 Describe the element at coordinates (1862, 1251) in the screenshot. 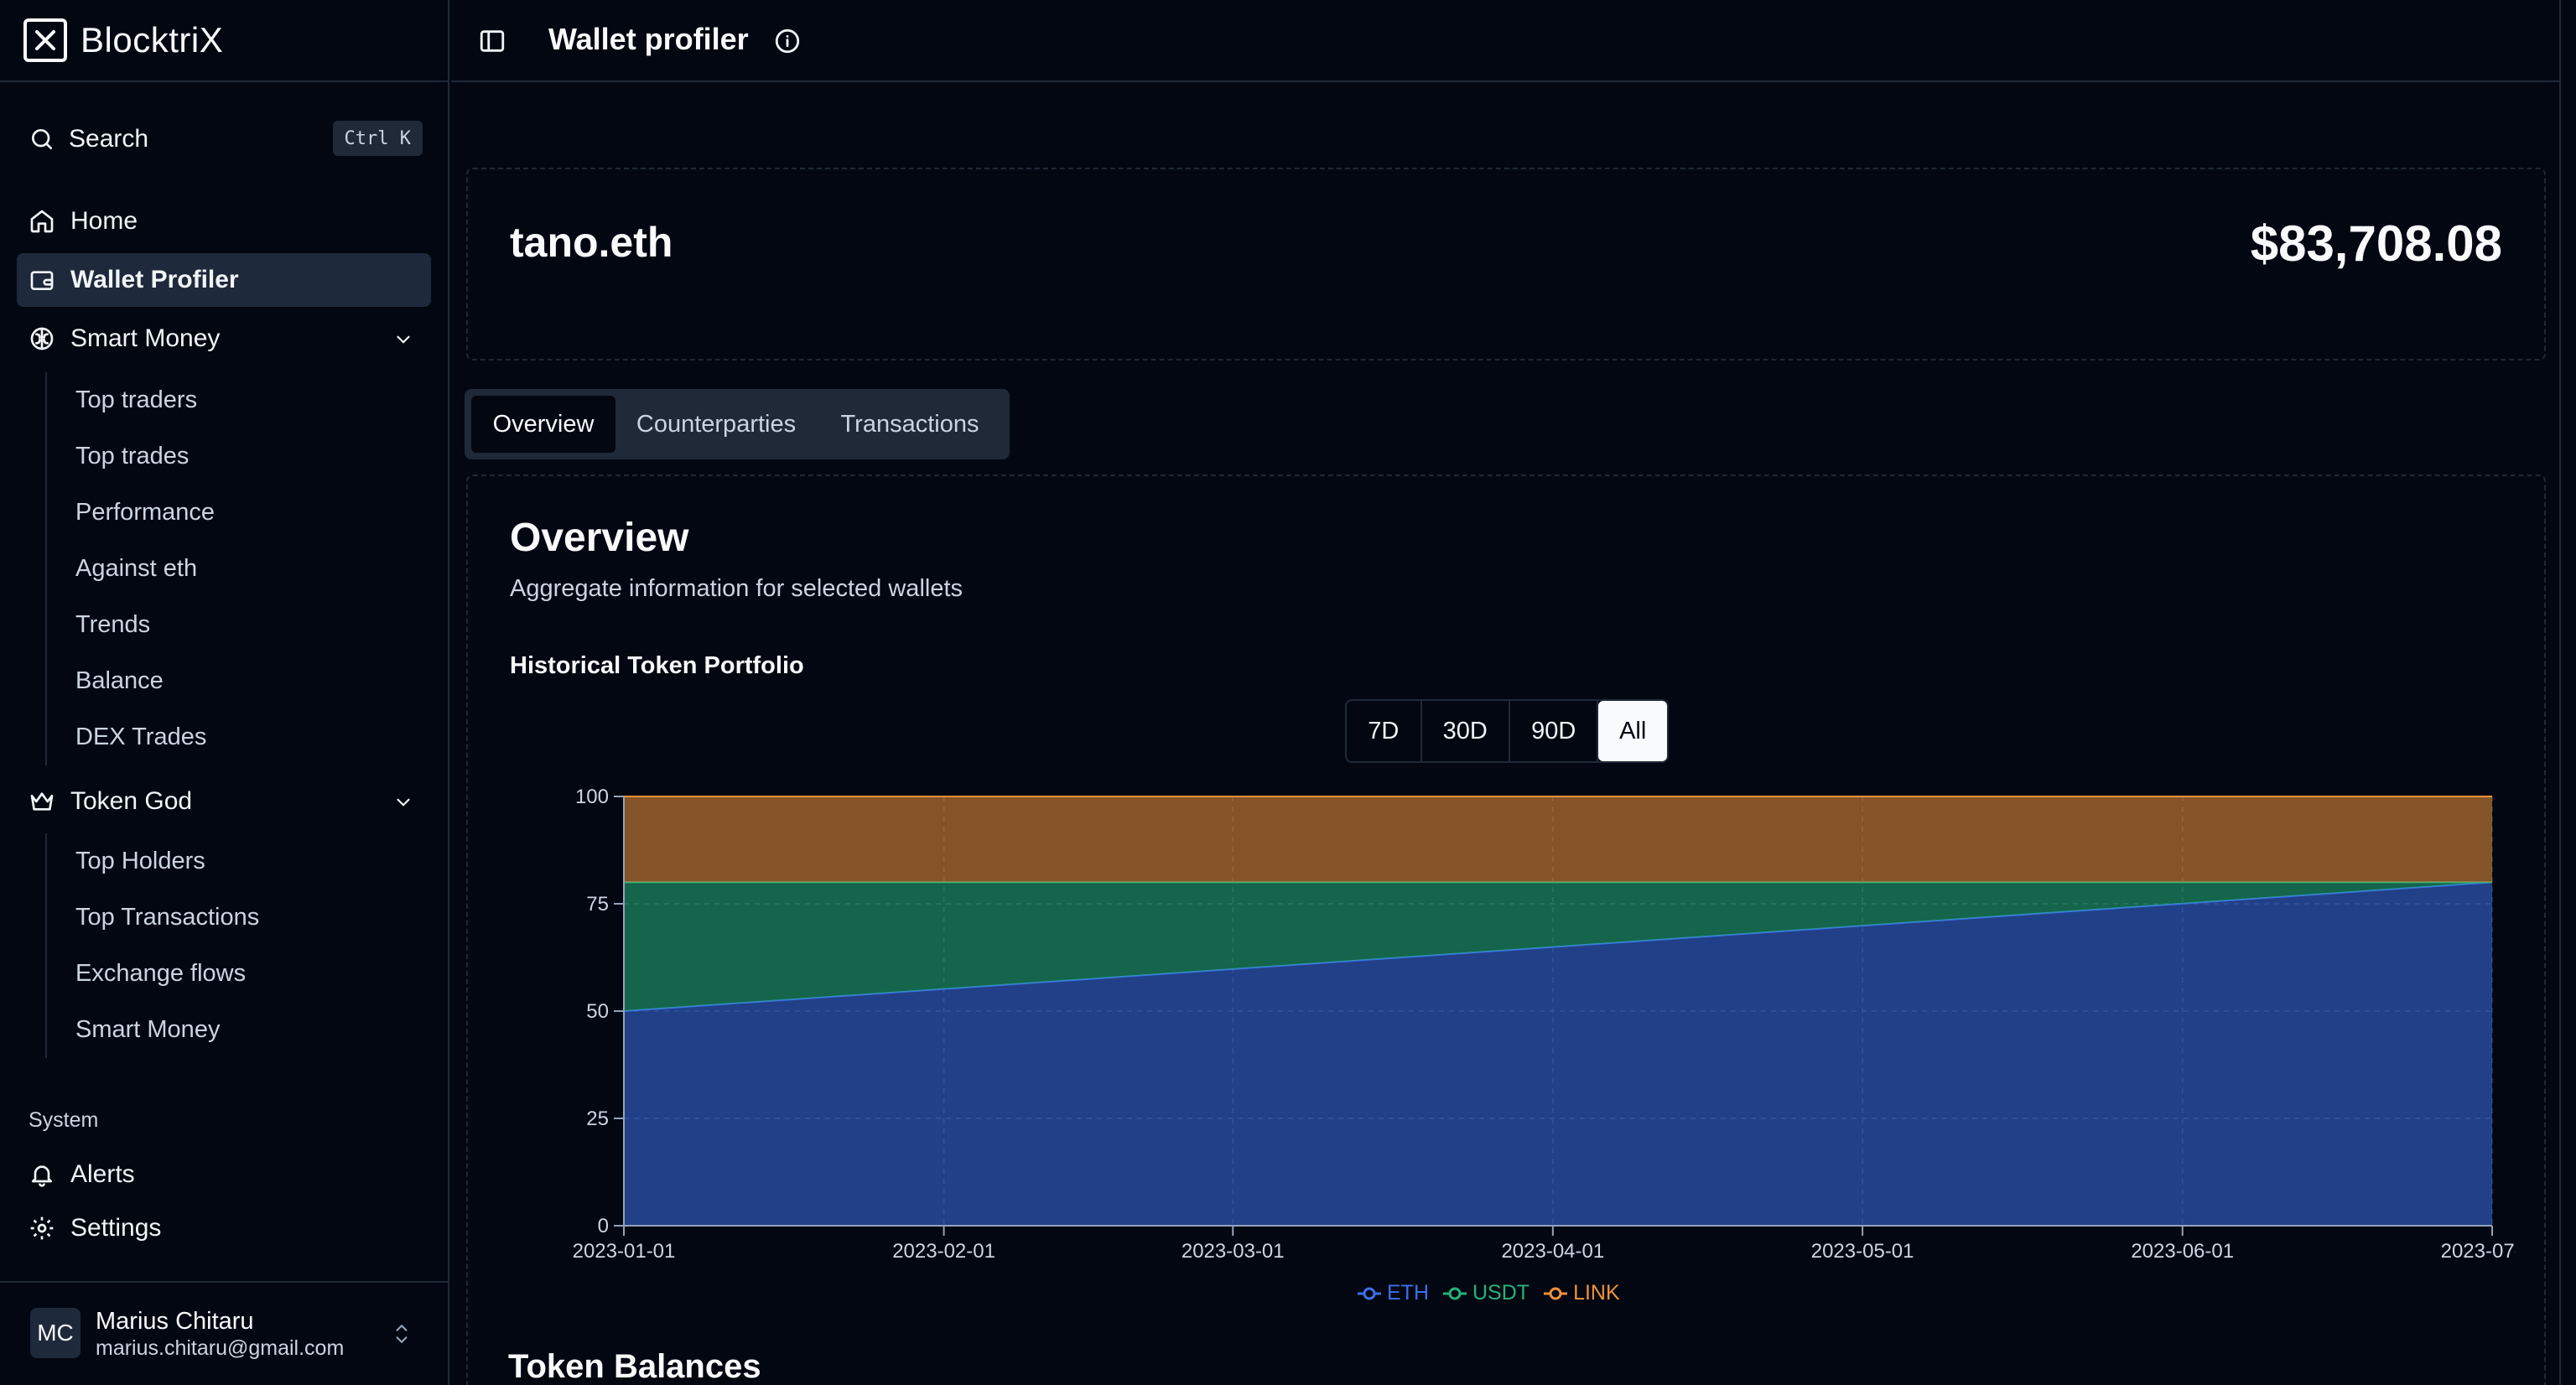

I see `x-tick-label: 2023-05-01` at that location.